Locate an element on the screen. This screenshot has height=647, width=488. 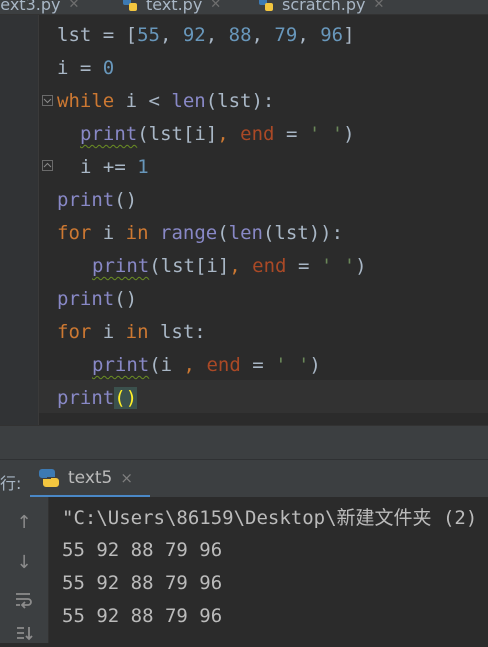
editor-tab-scratch: scratch.py ✕ is located at coordinates (321, 7).